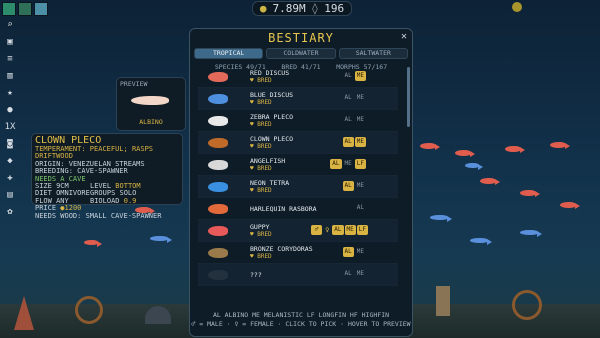 The image size is (600, 338). Describe the element at coordinates (10, 212) in the screenshot. I see `settings-icon: ✿` at that location.